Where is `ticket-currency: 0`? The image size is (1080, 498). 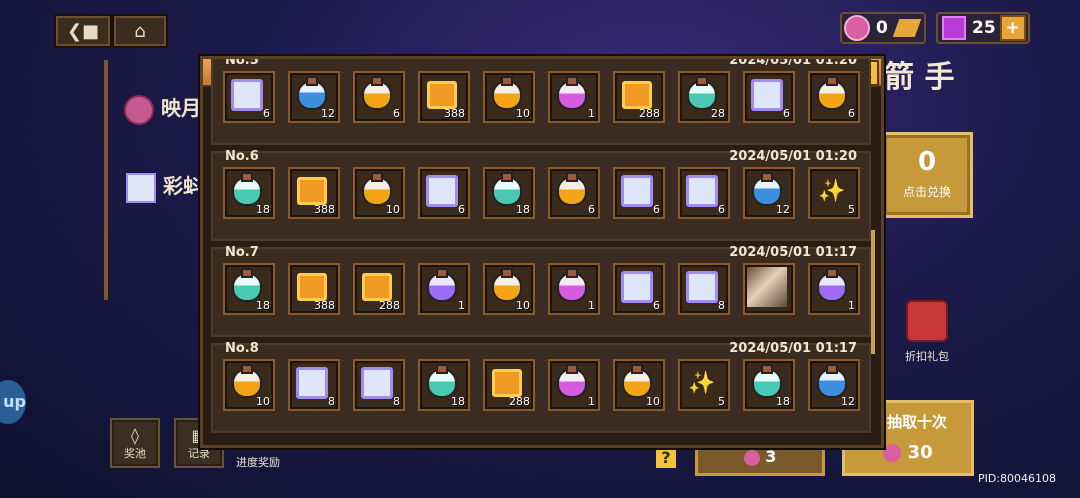 ticket-currency: 0 is located at coordinates (883, 28).